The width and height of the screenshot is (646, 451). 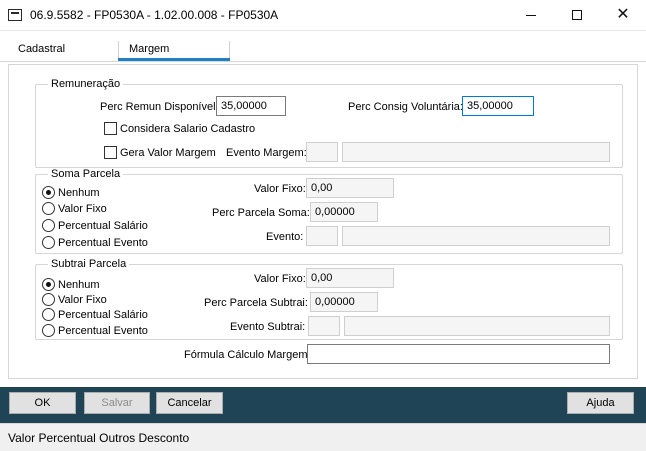 What do you see at coordinates (458, 354) in the screenshot?
I see `formula-input` at bounding box center [458, 354].